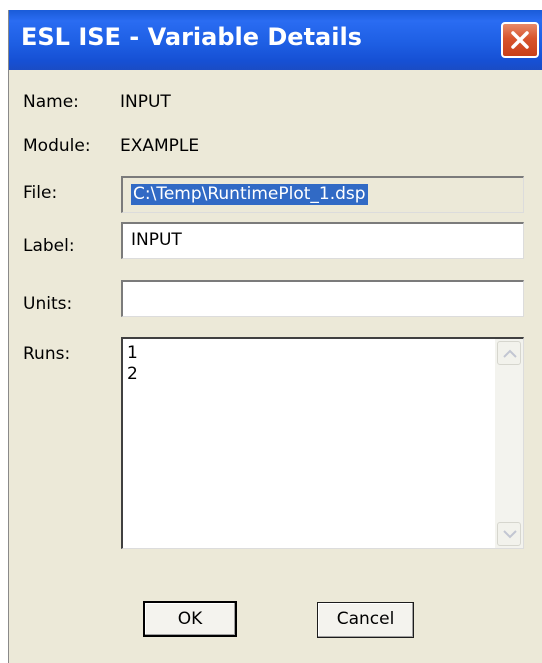 The image size is (542, 663). I want to click on close-button, so click(520, 40).